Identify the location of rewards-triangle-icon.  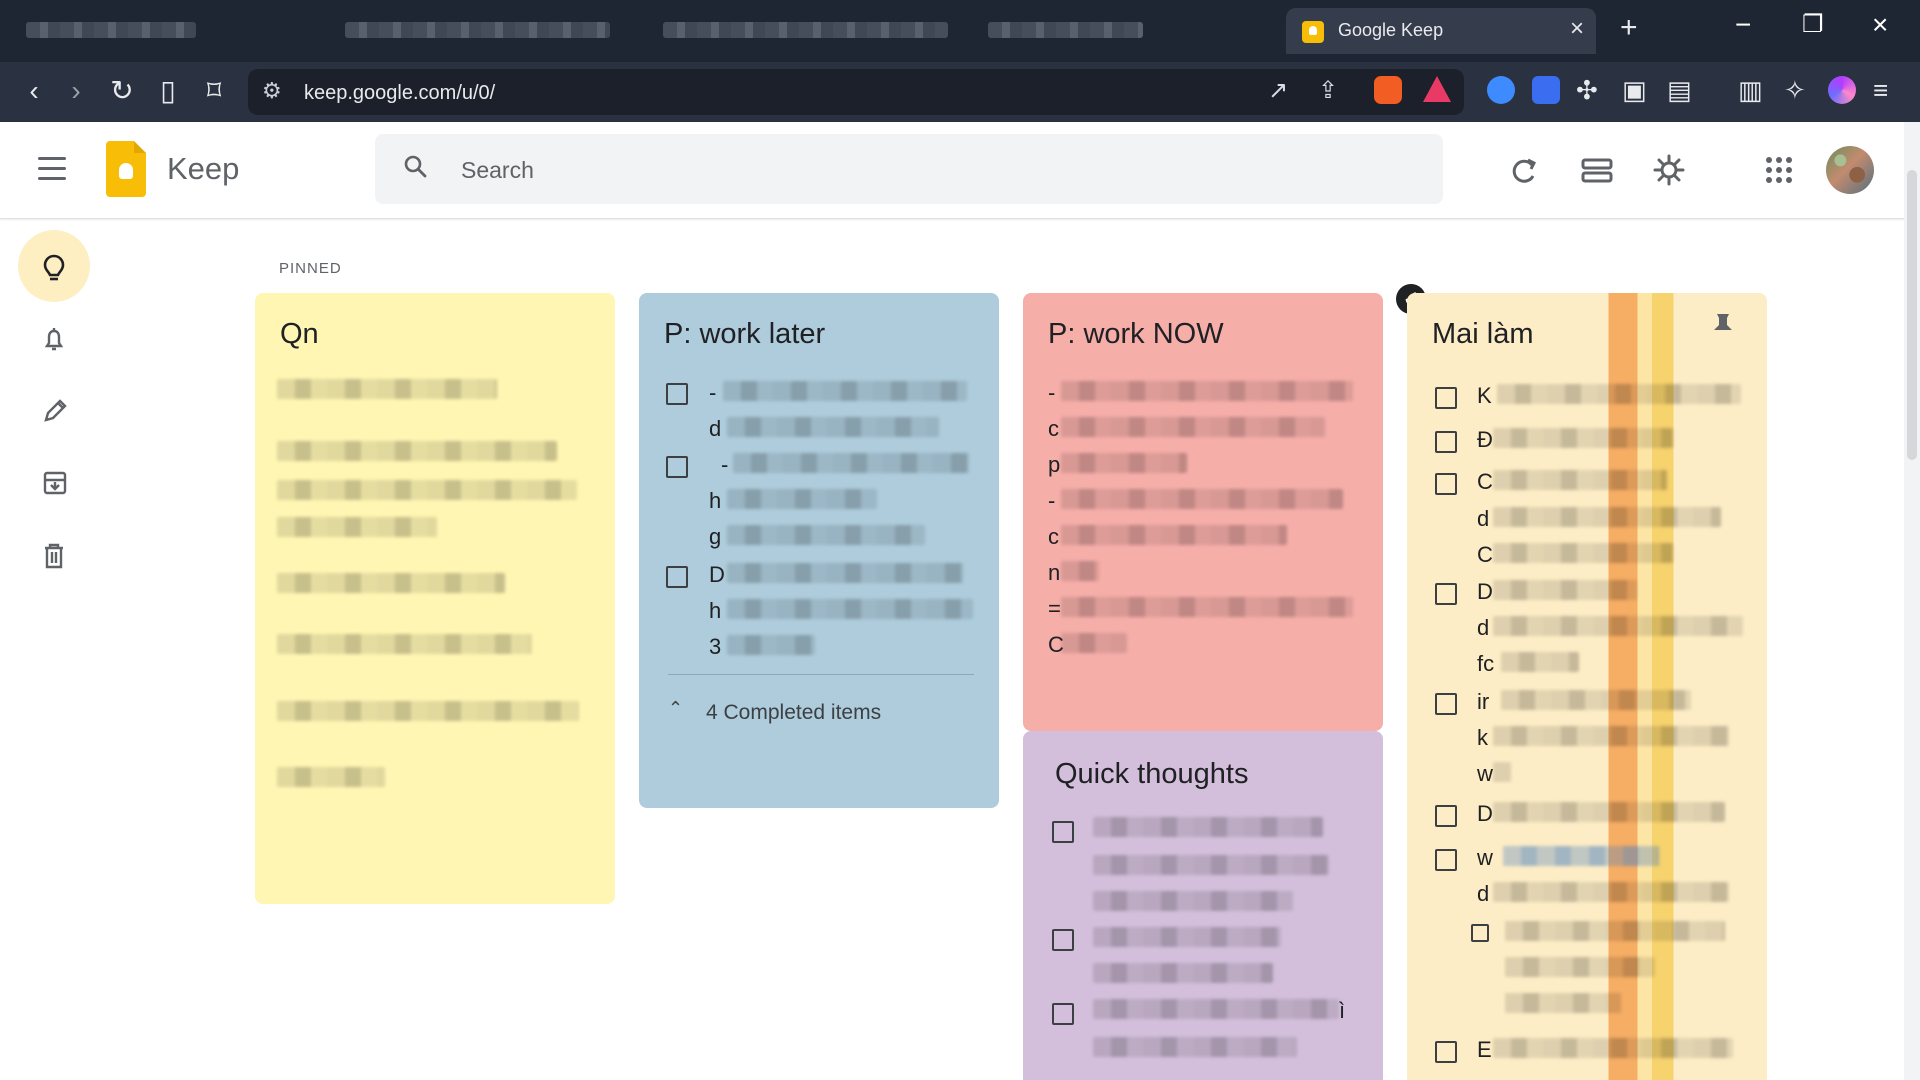
(1437, 89).